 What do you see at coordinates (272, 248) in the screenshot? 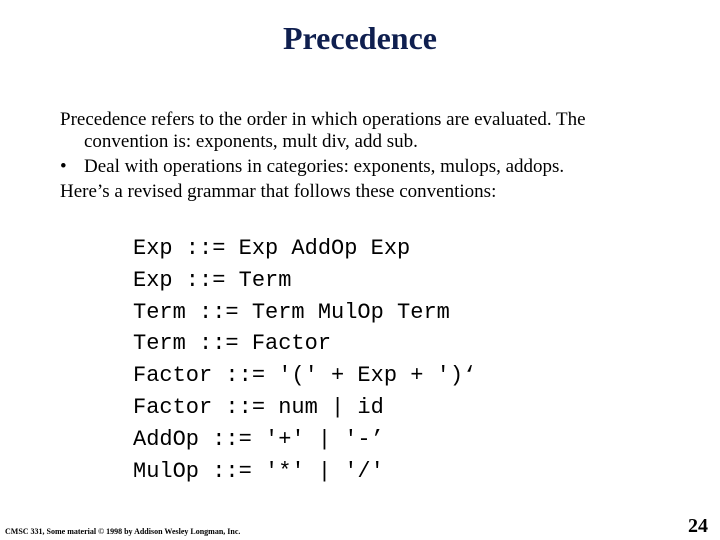
I see `grammar-rule: Exp ::= Exp AddOp Exp` at bounding box center [272, 248].